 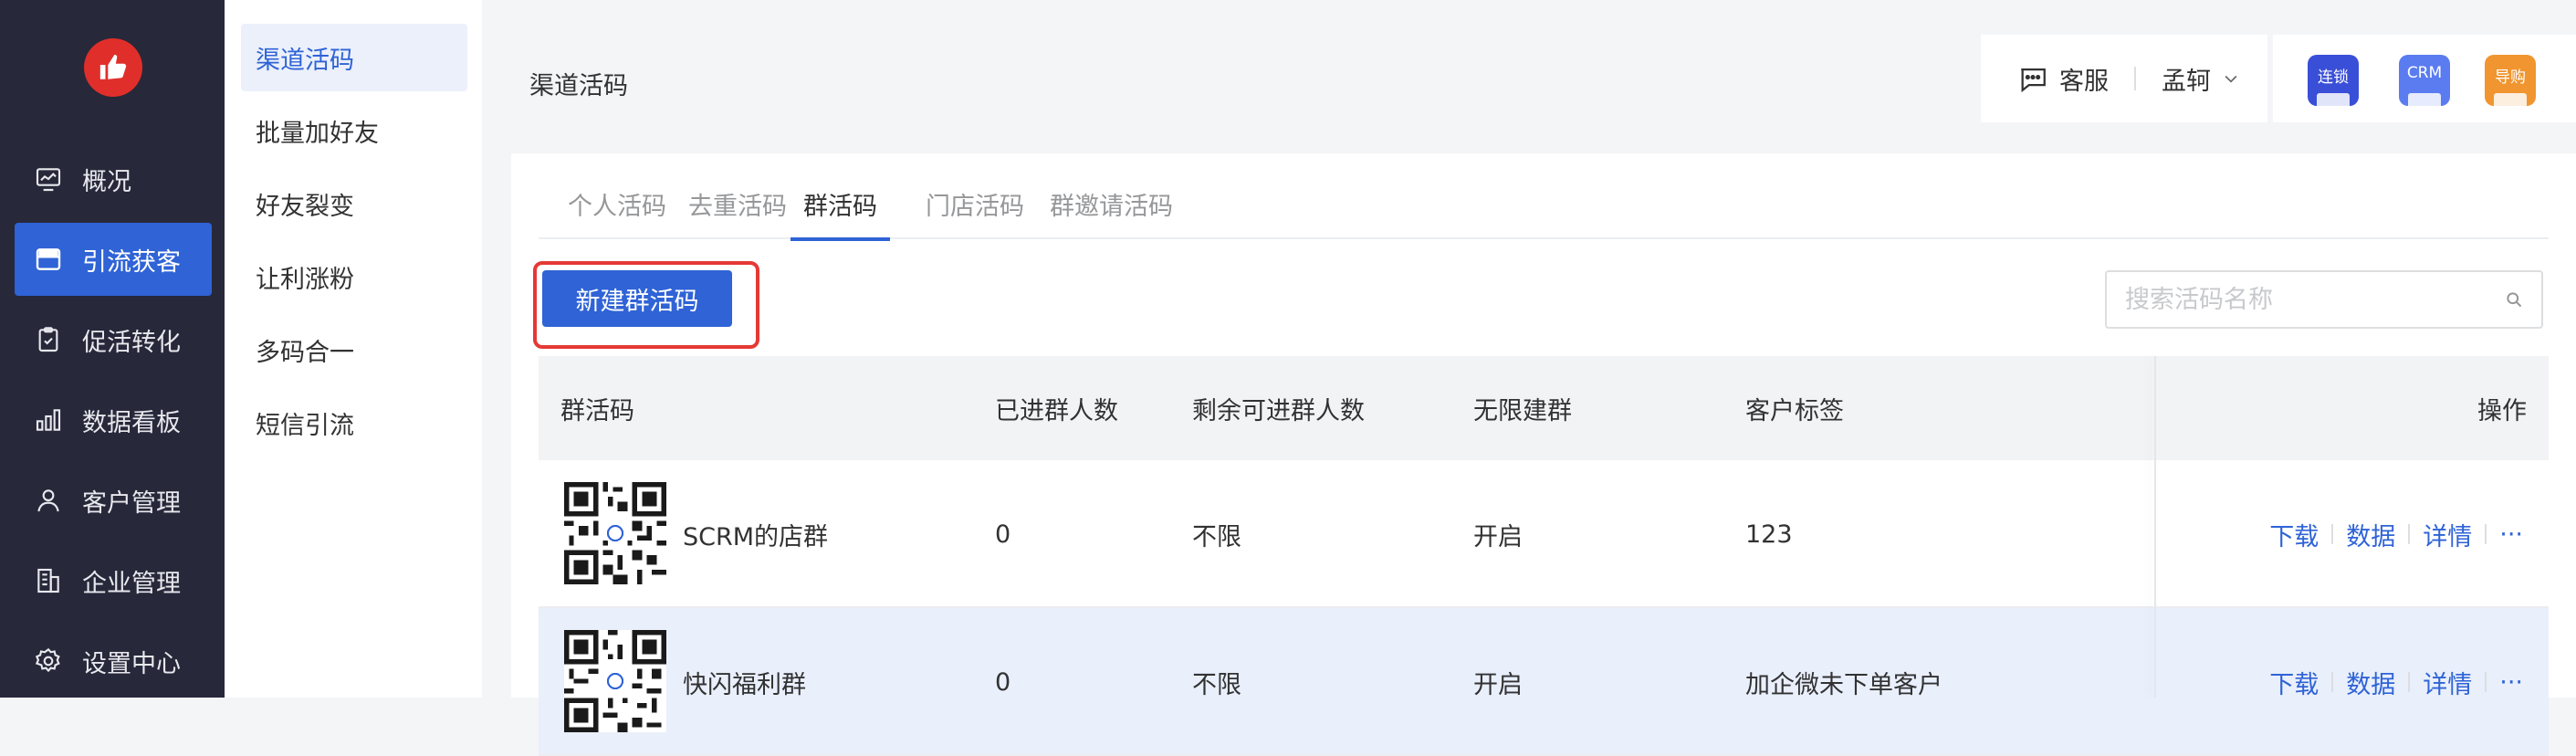 I want to click on search-box, so click(x=2324, y=300).